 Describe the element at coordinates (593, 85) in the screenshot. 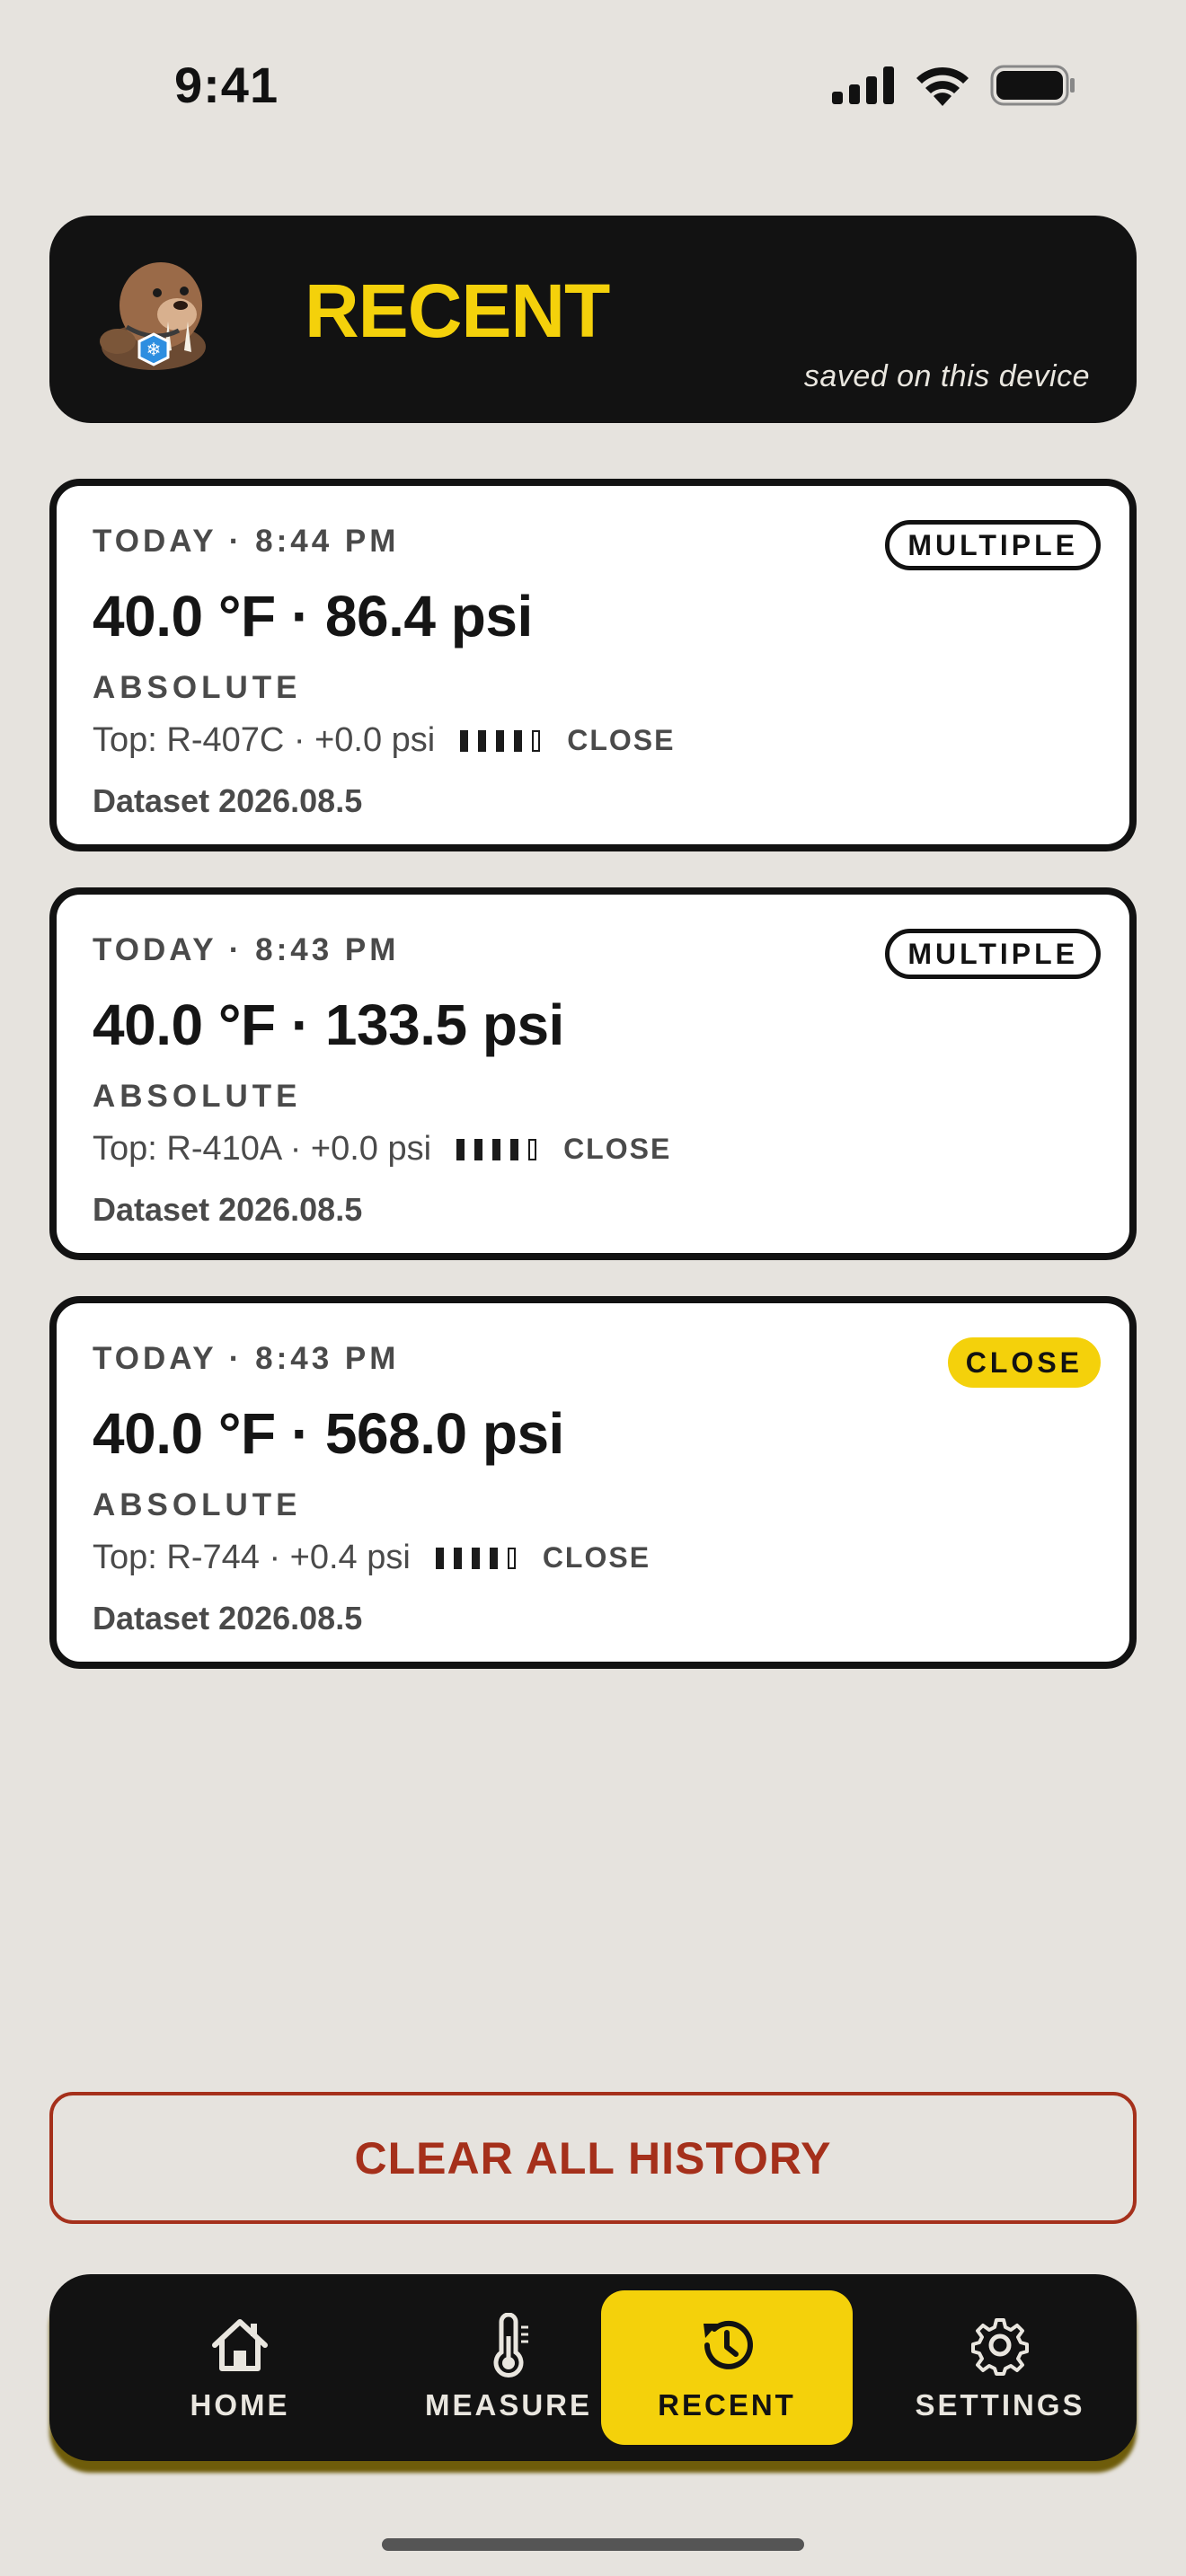

I see `status-bar: 9:41` at that location.